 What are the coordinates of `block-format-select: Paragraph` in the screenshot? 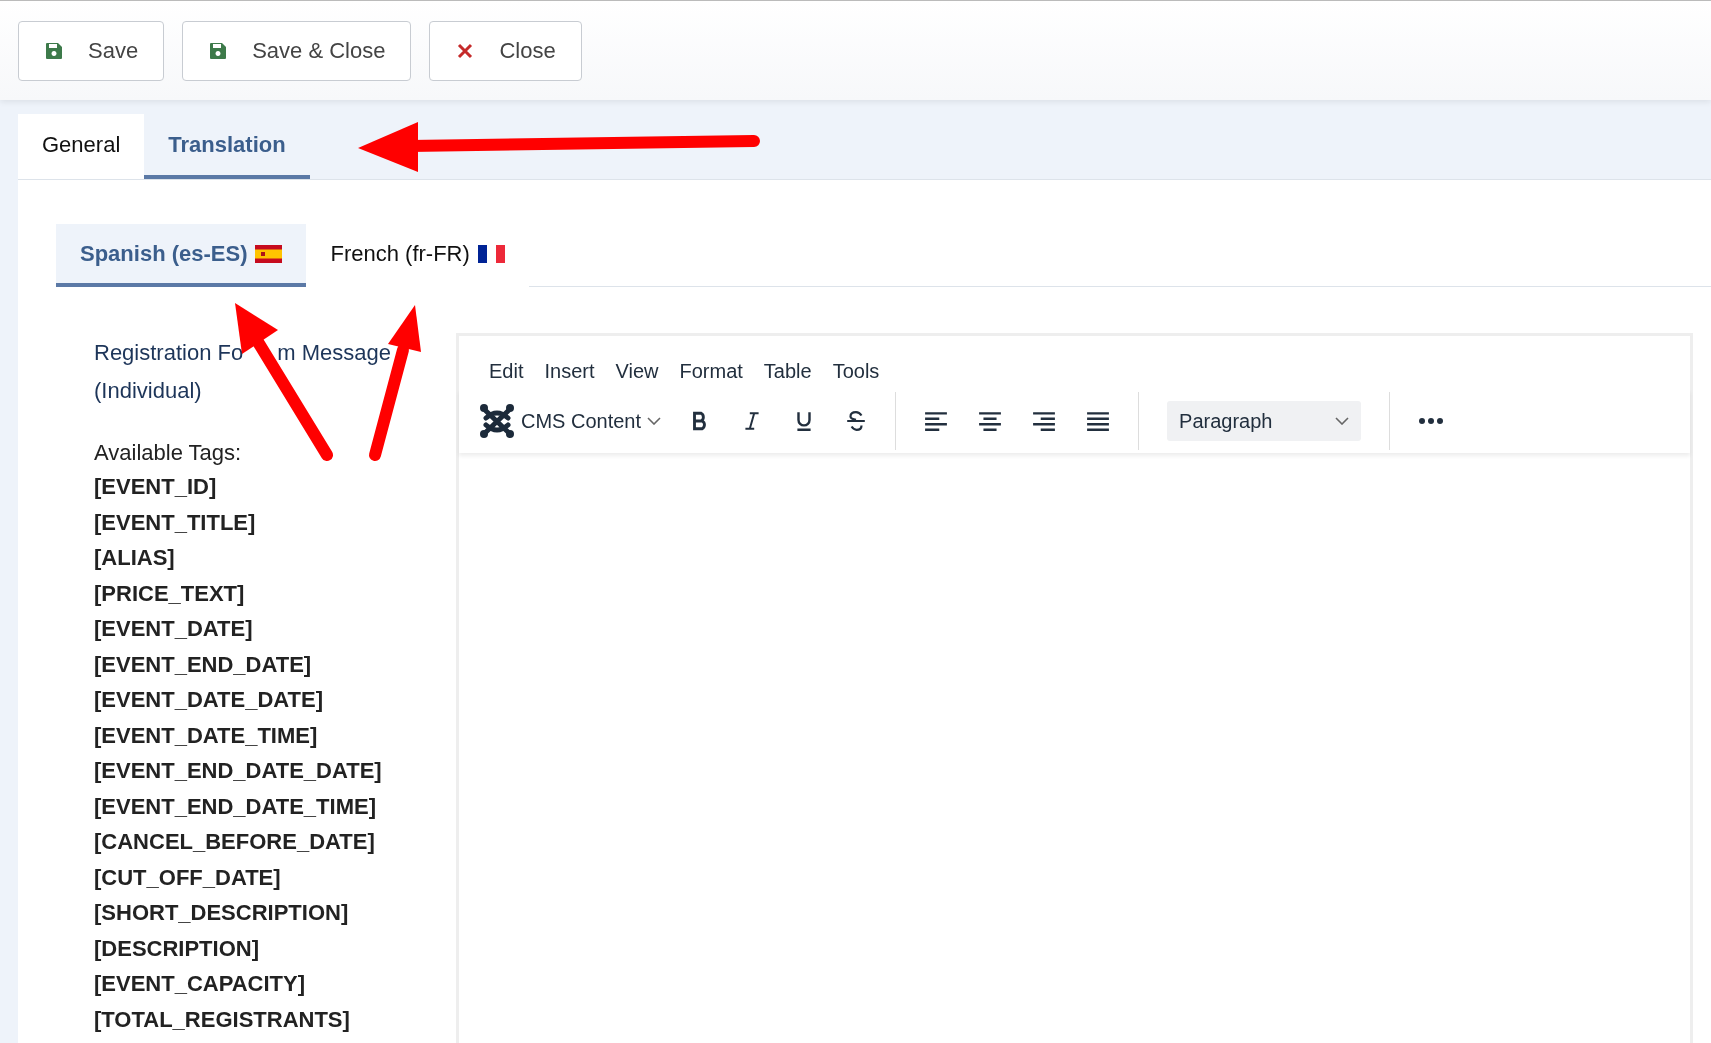 It's located at (1264, 421).